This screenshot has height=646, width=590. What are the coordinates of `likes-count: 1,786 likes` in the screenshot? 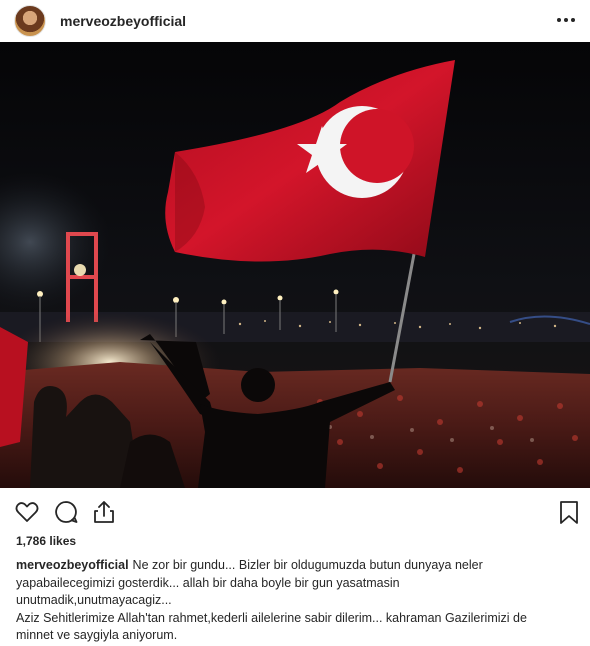 It's located at (46, 541).